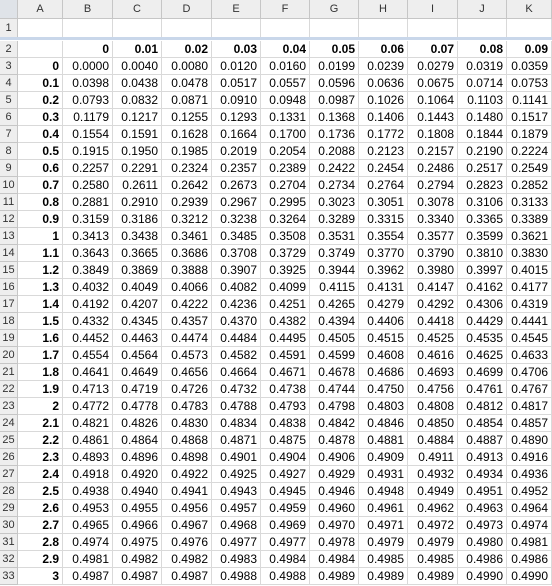 The height and width of the screenshot is (586, 552). I want to click on table-value-cell: 0.4975, so click(137, 542).